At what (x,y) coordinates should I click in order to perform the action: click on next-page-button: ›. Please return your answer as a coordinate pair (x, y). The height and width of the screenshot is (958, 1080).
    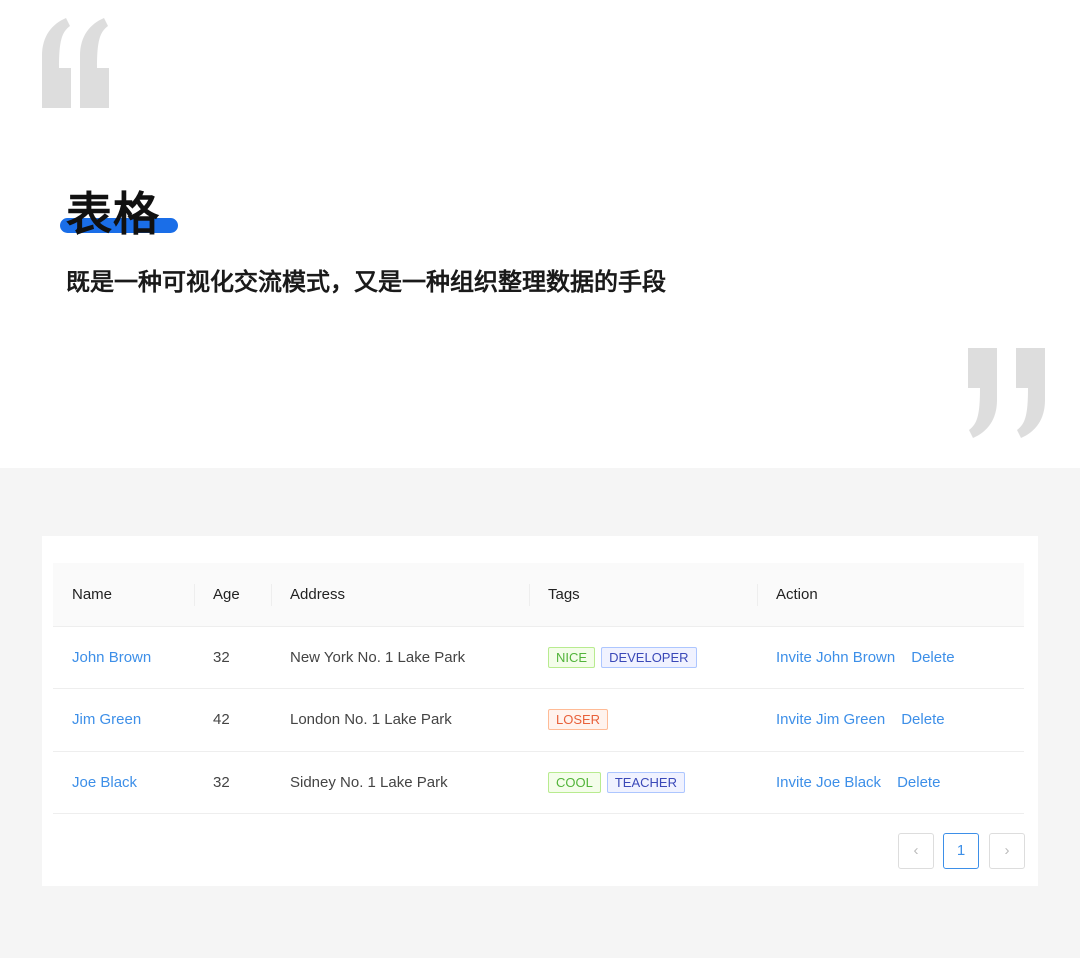
    Looking at the image, I should click on (1007, 851).